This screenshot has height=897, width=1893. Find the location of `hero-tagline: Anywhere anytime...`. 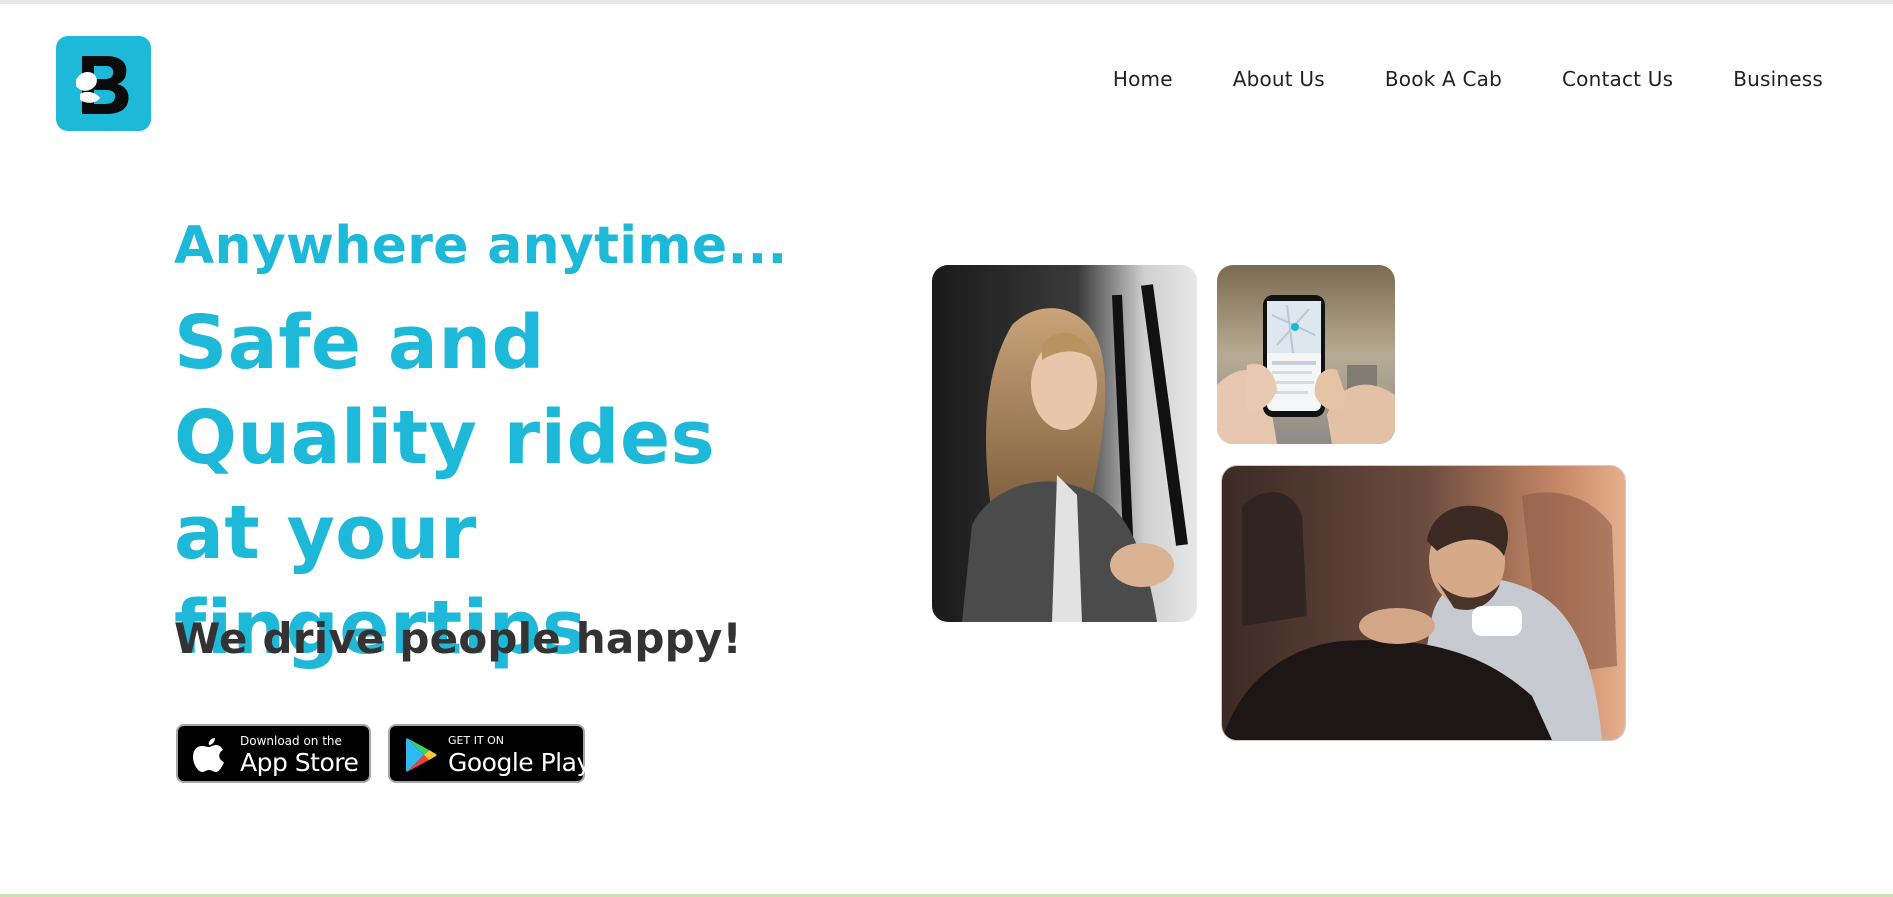

hero-tagline: Anywhere anytime... is located at coordinates (481, 246).